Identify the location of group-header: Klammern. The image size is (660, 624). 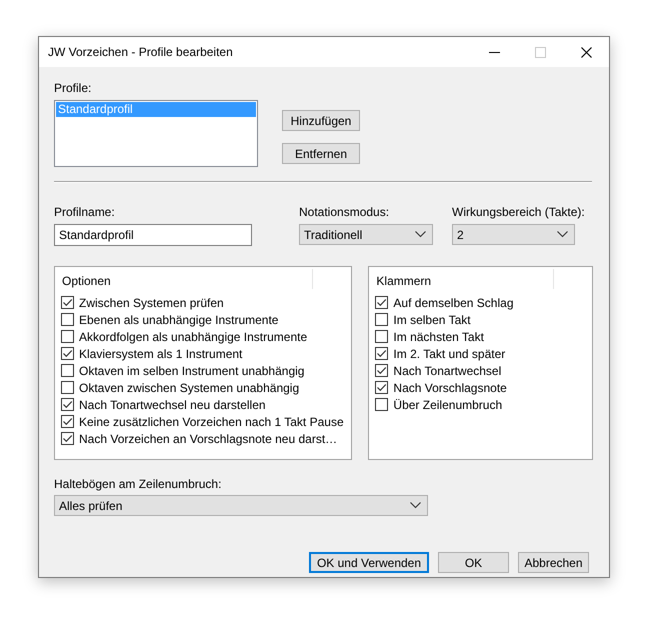
(403, 281).